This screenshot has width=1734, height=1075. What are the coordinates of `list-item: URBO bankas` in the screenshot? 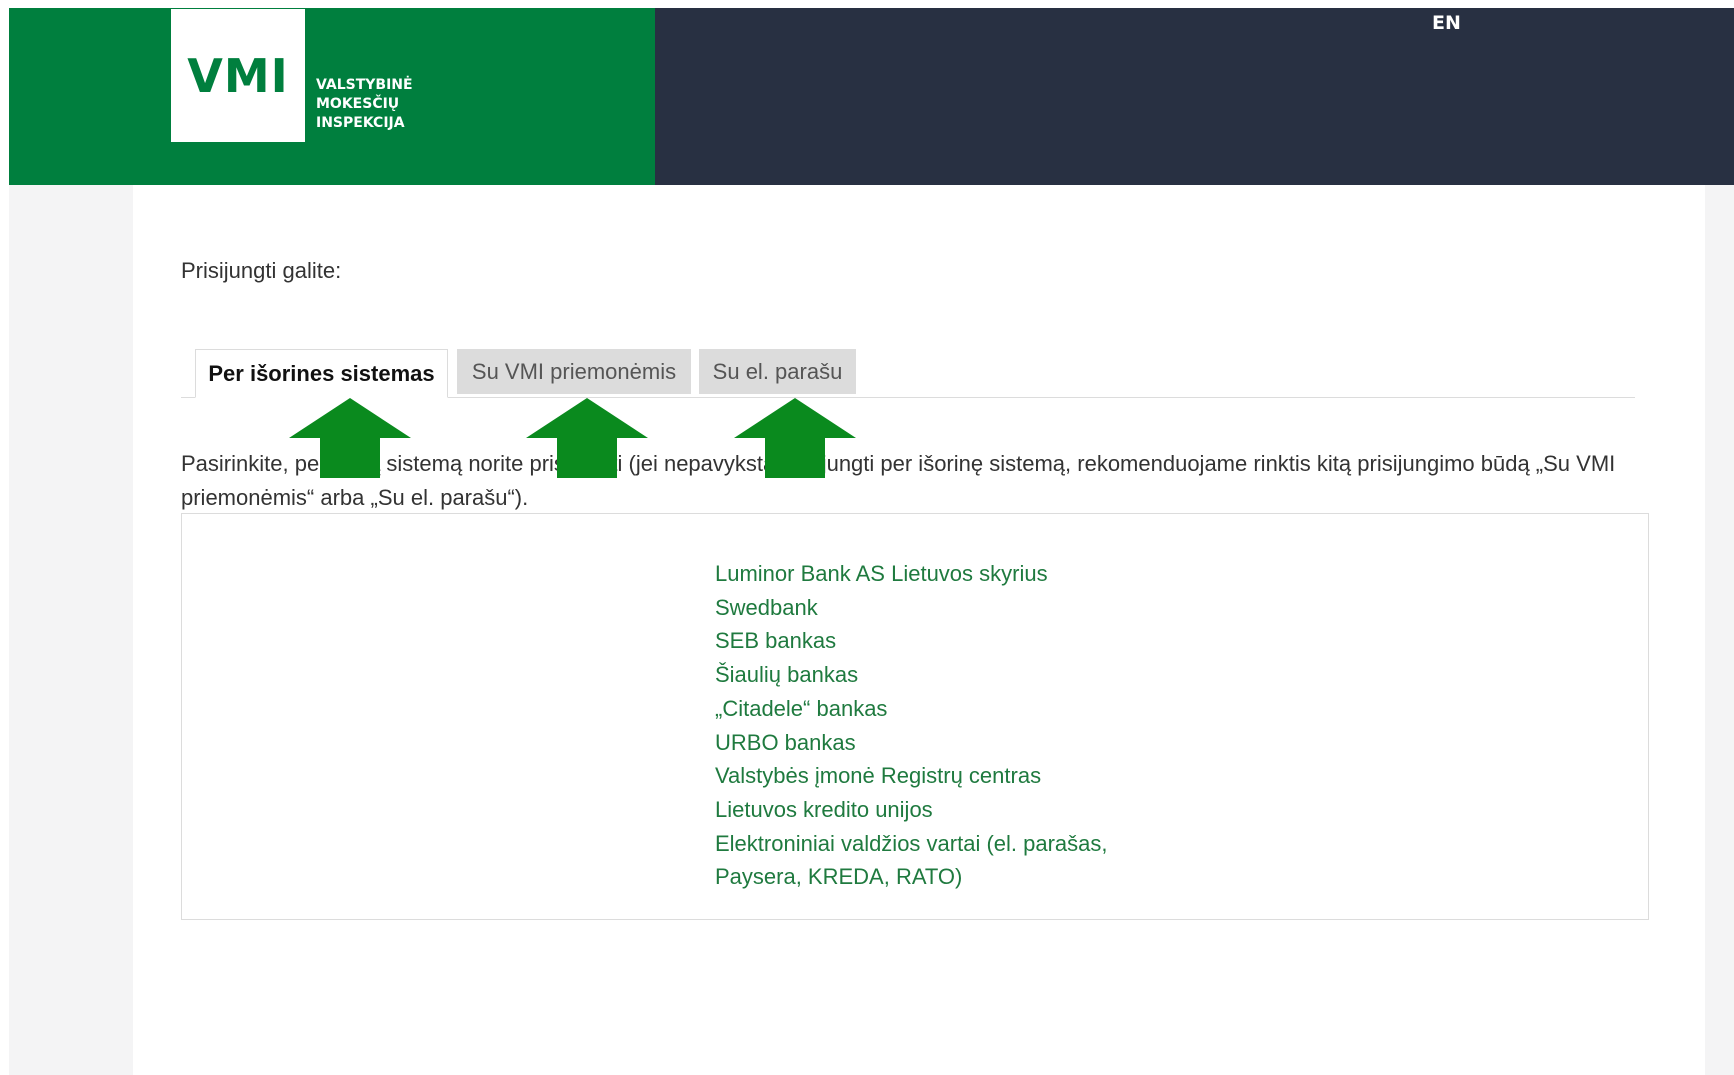 It's located at (911, 743).